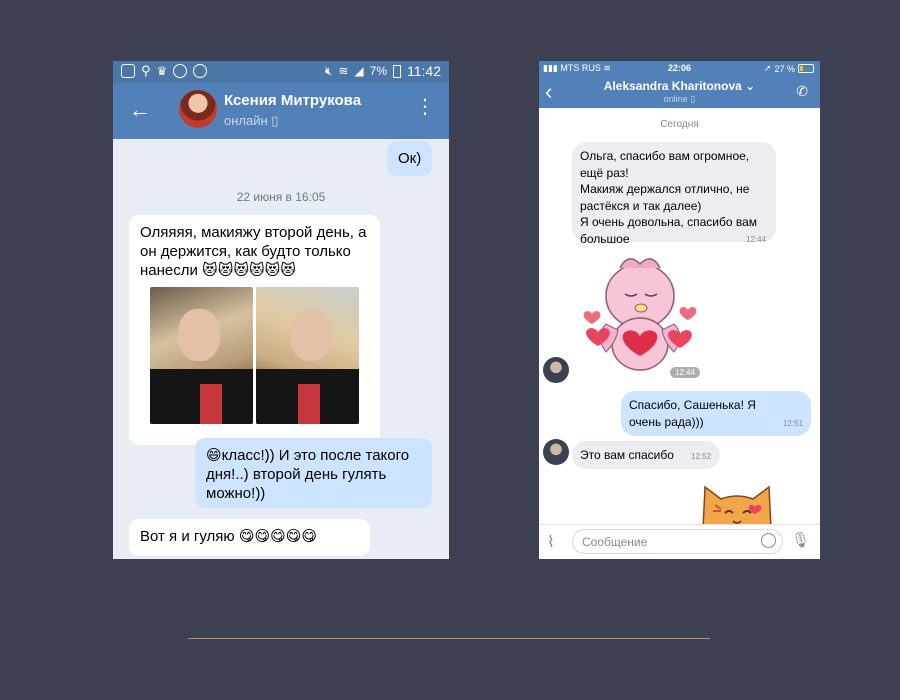 The width and height of the screenshot is (900, 700). Describe the element at coordinates (162, 71) in the screenshot. I see `crown-icon: ♛` at that location.